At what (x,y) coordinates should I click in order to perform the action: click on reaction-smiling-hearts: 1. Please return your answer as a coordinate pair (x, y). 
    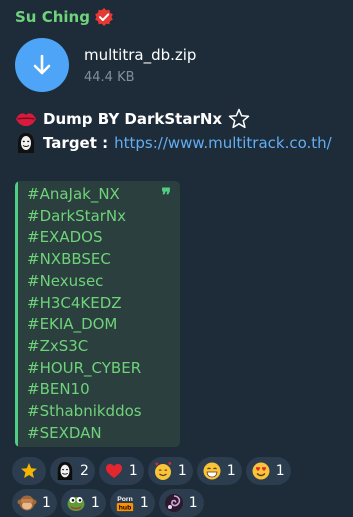
    Looking at the image, I should click on (170, 471).